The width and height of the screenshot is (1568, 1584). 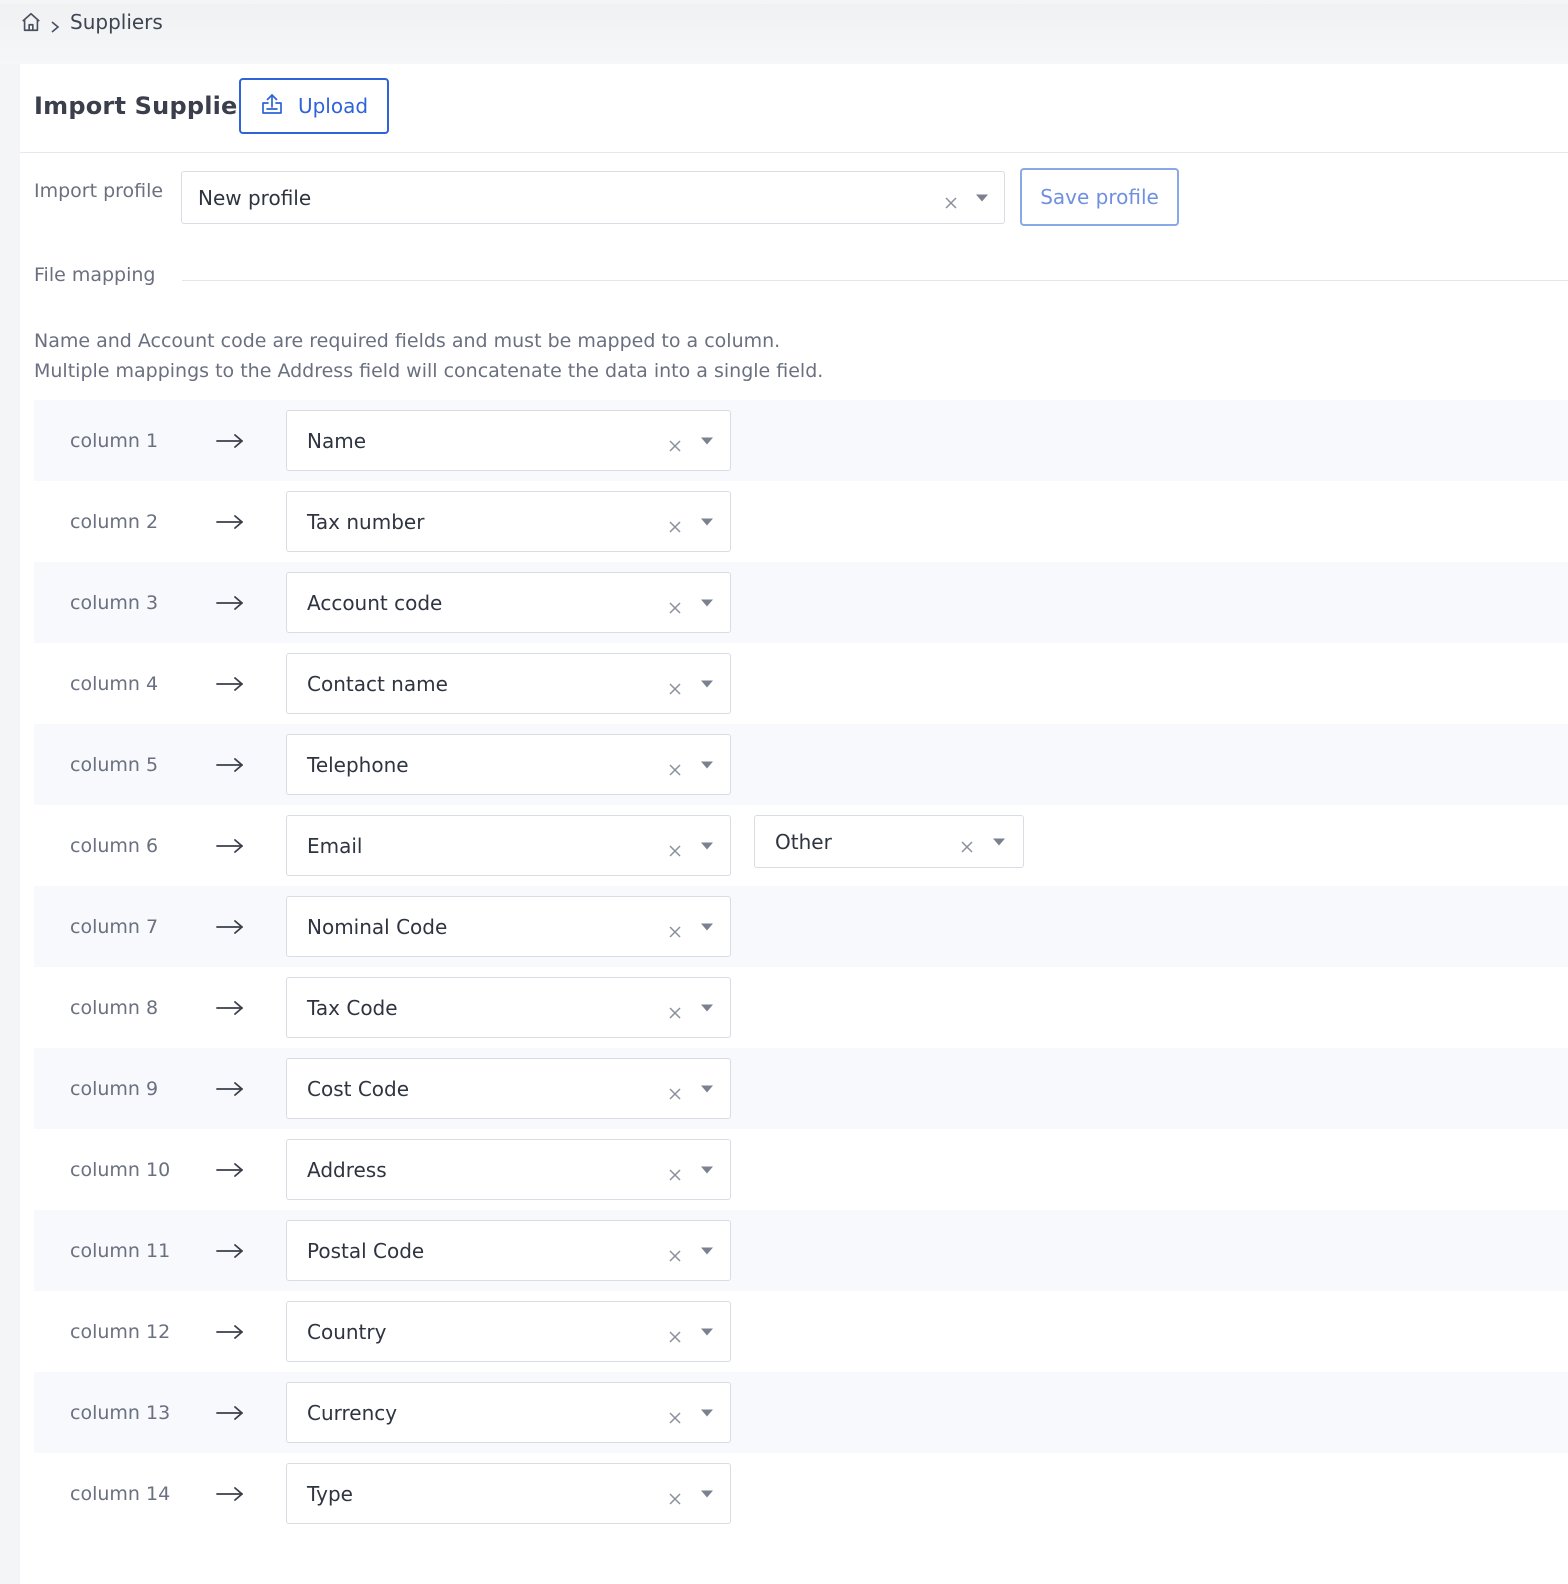 I want to click on card-header: Import Suppliers Upload, so click(x=794, y=108).